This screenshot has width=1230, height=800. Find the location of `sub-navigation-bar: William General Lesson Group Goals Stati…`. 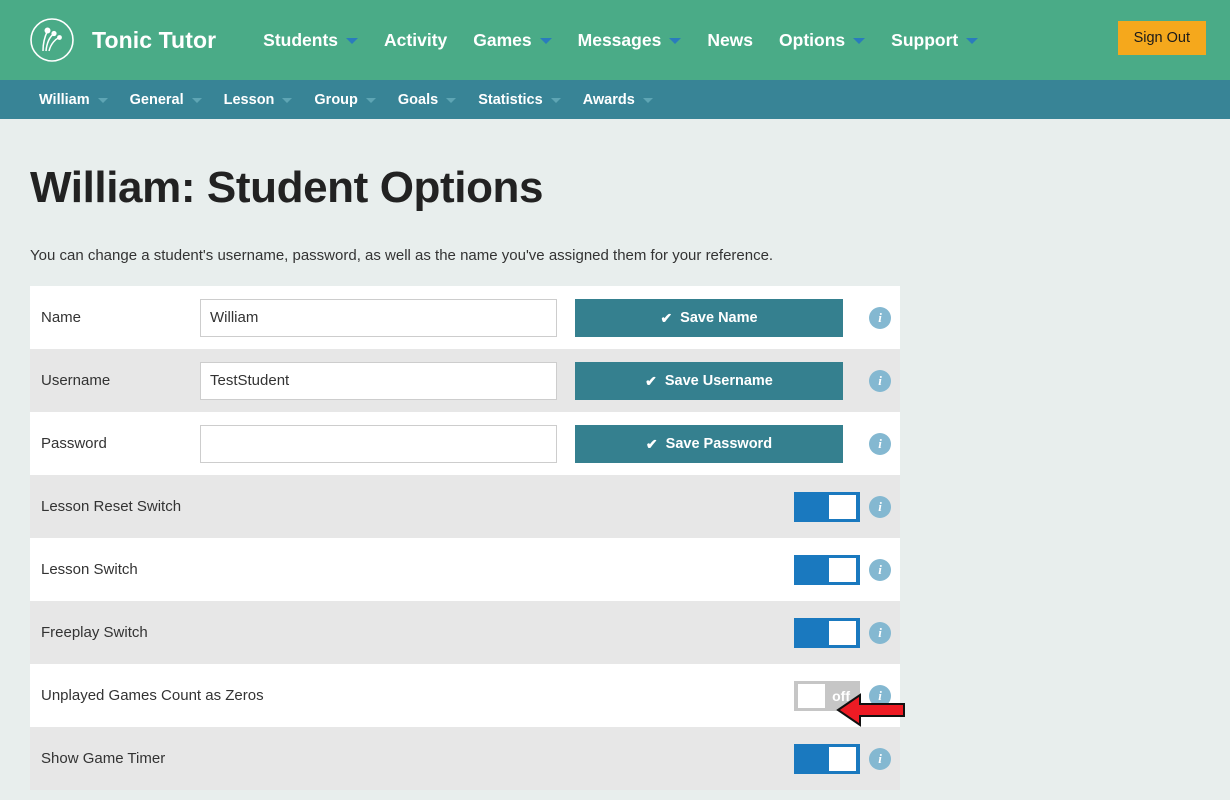

sub-navigation-bar: William General Lesson Group Goals Stati… is located at coordinates (615, 99).